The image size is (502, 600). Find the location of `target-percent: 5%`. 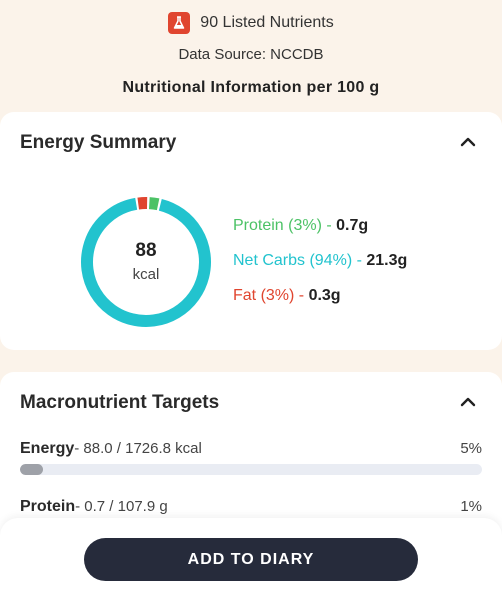

target-percent: 5% is located at coordinates (471, 448).